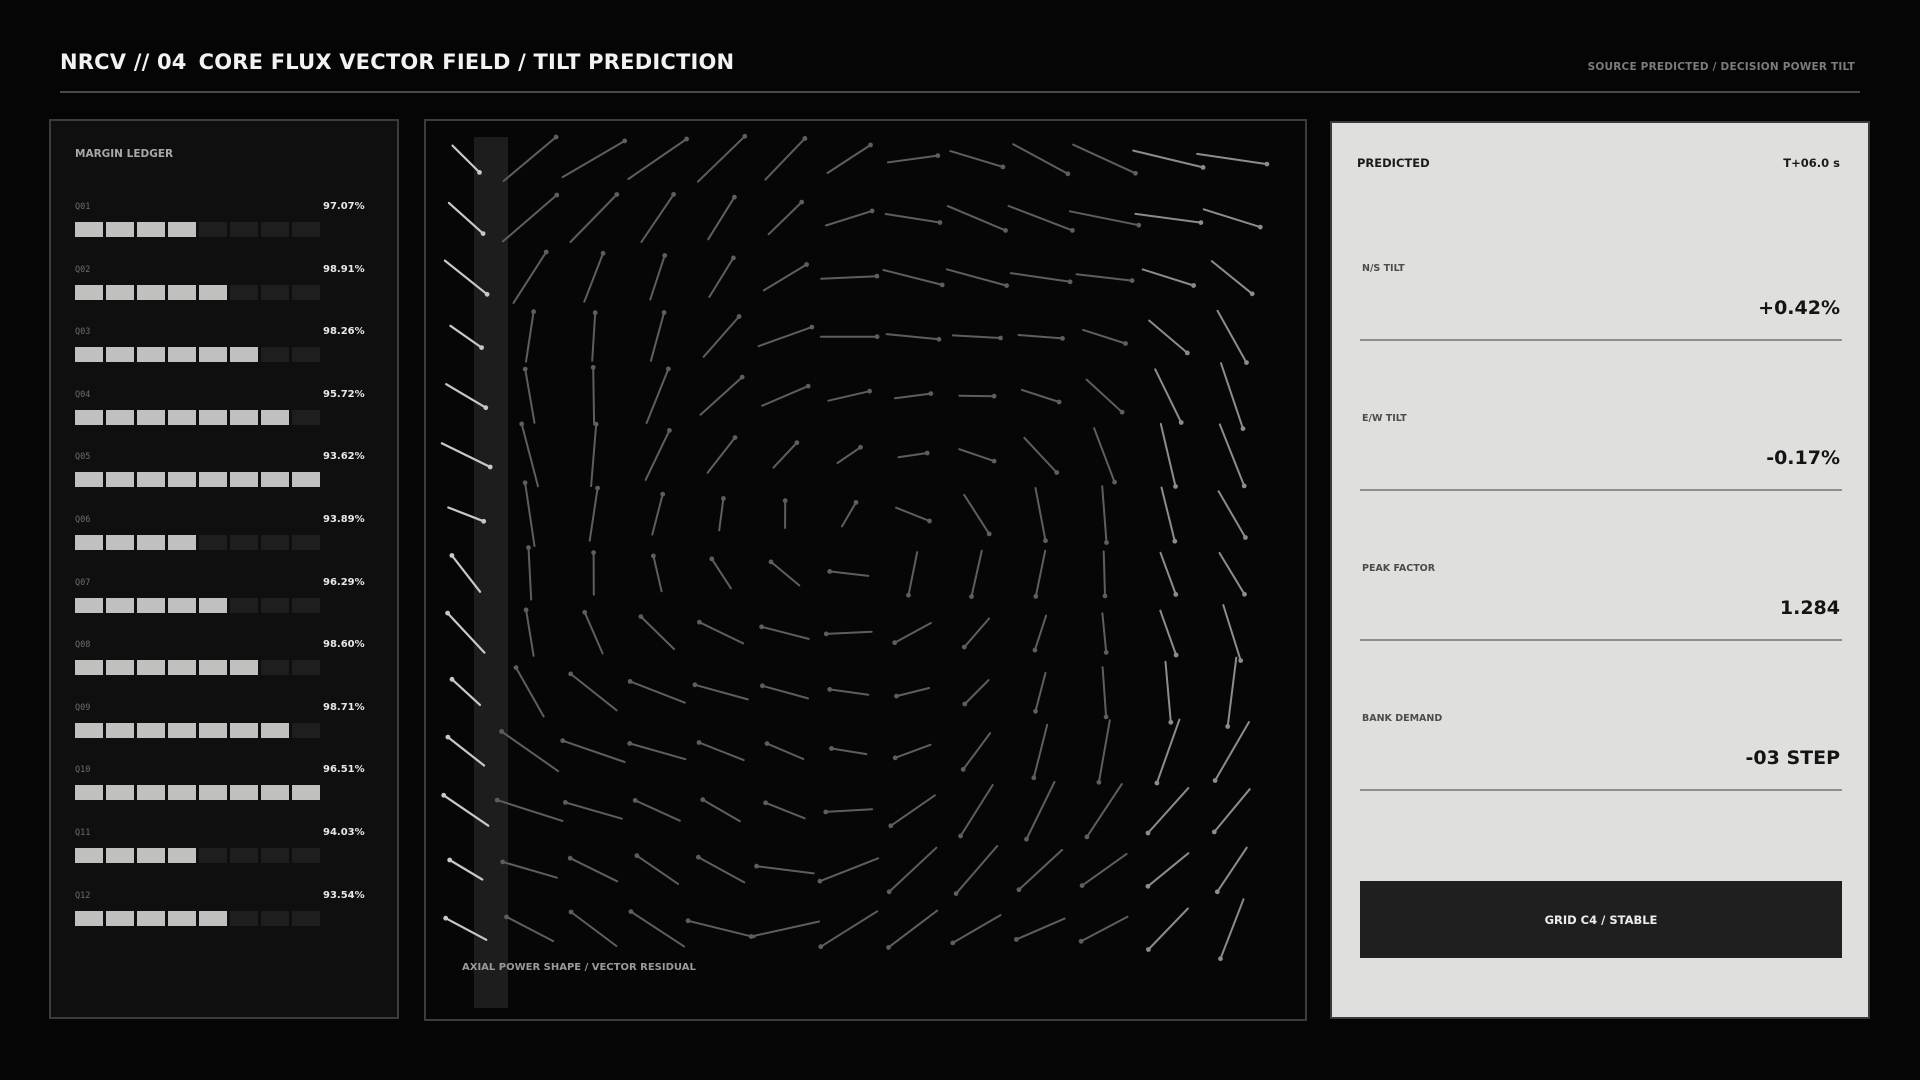 The image size is (1920, 1080). I want to click on ledger-row-id: Q02, so click(83, 269).